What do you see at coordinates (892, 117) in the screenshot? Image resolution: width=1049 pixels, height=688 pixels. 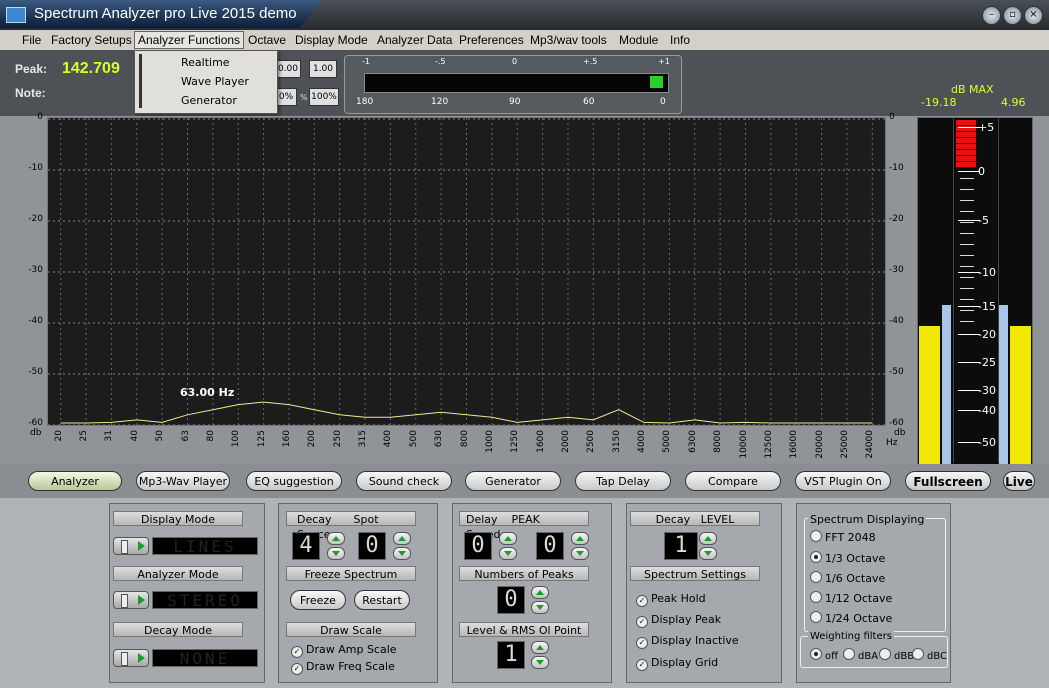 I see `y-tick-label-right: 0` at bounding box center [892, 117].